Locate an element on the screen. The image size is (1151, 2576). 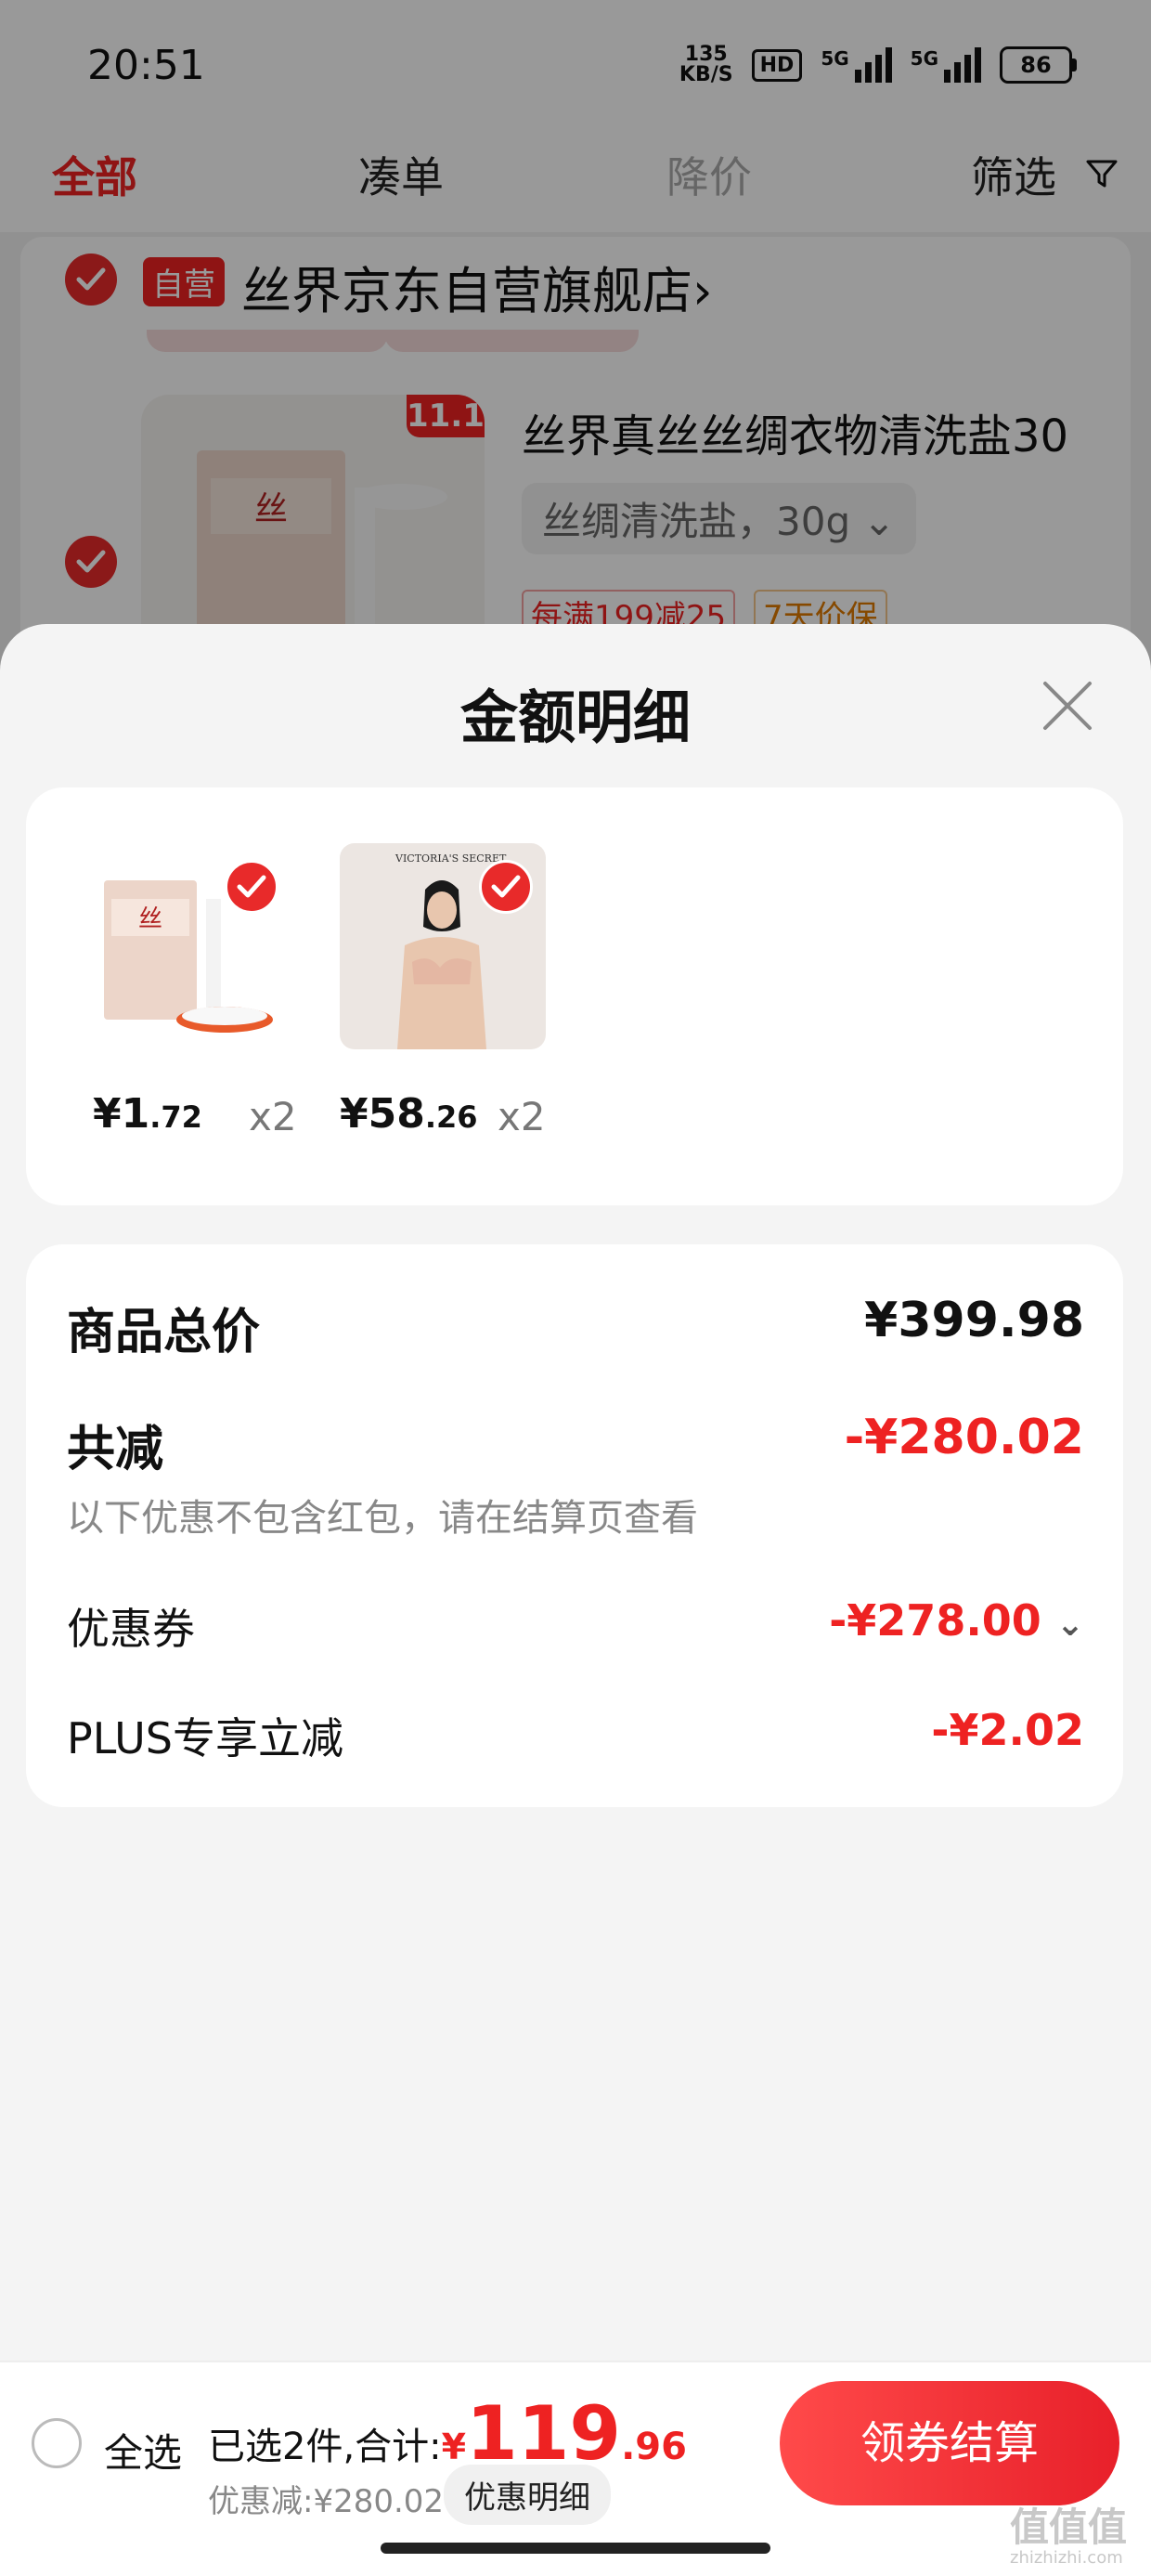
checkout-bar: 全选 已选2件,合计:¥119.96 优惠减:¥280.02 优惠明细 领券结算 is located at coordinates (575, 2468).